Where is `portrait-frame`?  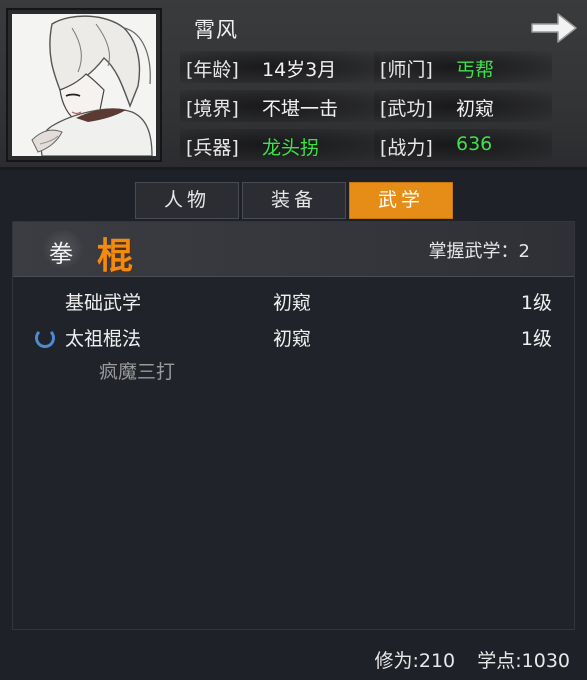 portrait-frame is located at coordinates (84, 85).